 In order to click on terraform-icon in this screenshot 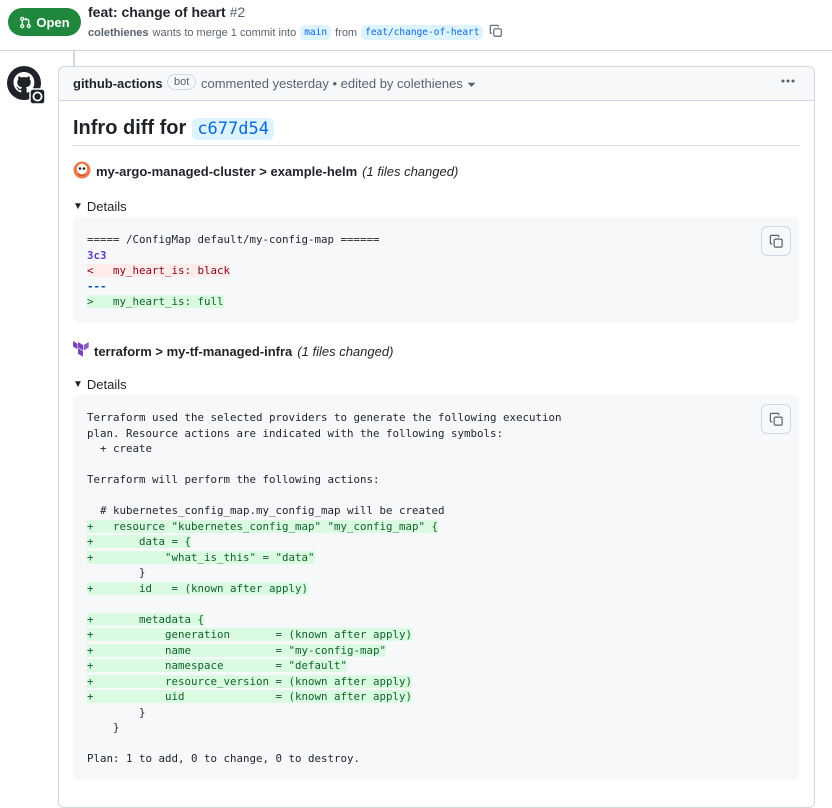, I will do `click(81, 351)`.